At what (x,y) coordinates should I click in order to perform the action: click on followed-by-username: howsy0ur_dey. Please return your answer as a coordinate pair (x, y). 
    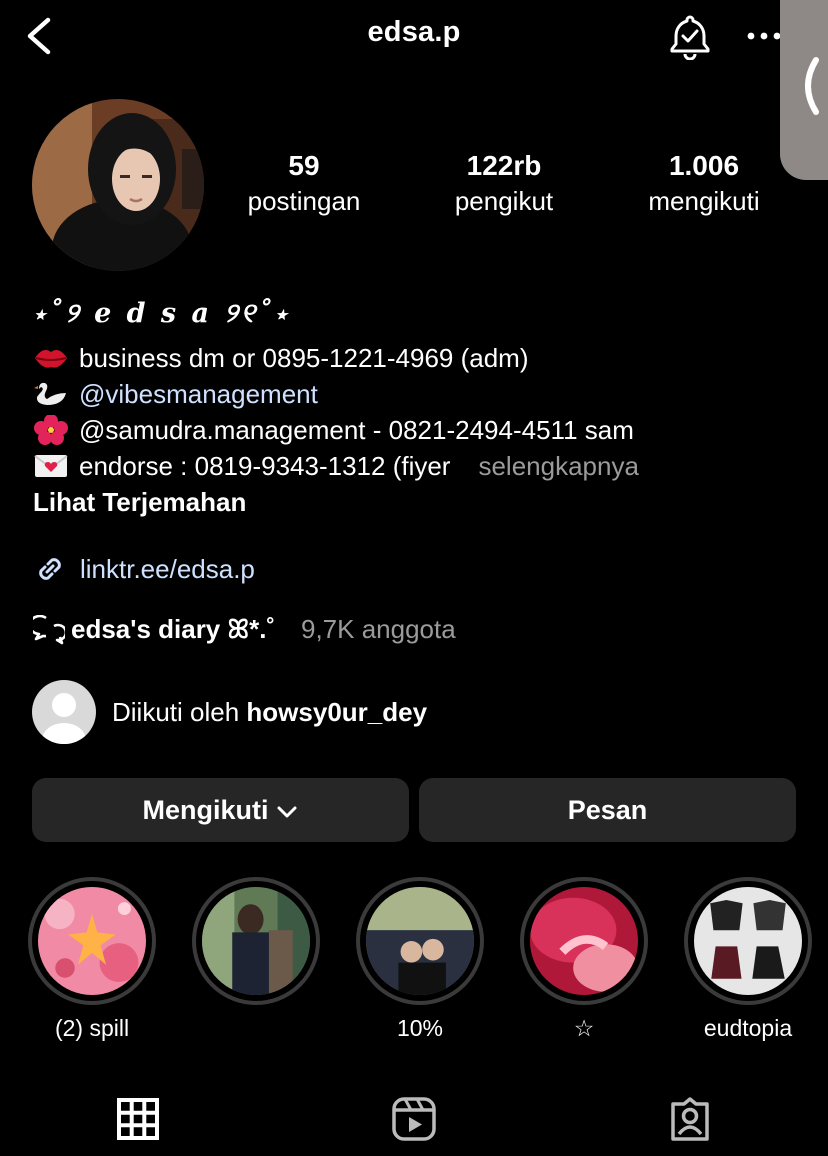
    Looking at the image, I should click on (336, 712).